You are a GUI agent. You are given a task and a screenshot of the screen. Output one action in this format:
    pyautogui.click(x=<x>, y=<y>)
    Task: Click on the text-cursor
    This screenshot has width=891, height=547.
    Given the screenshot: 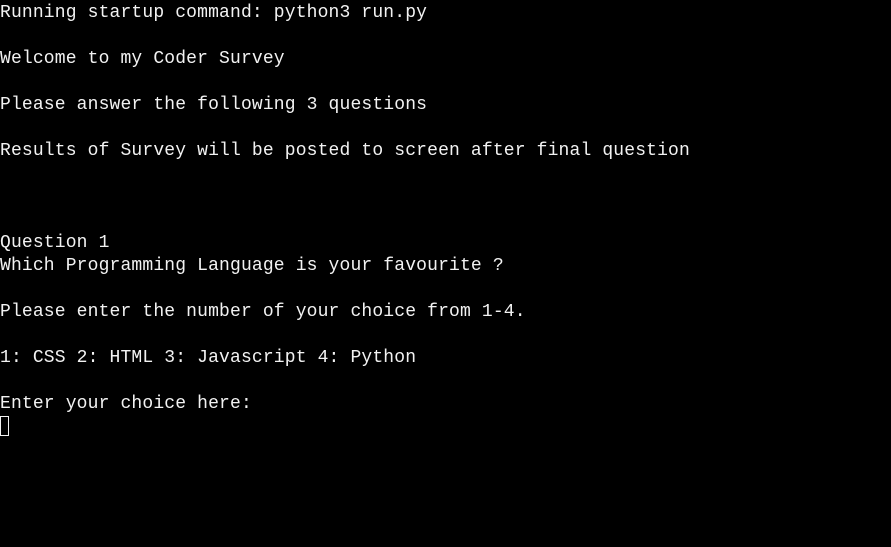 What is the action you would take?
    pyautogui.click(x=4, y=426)
    